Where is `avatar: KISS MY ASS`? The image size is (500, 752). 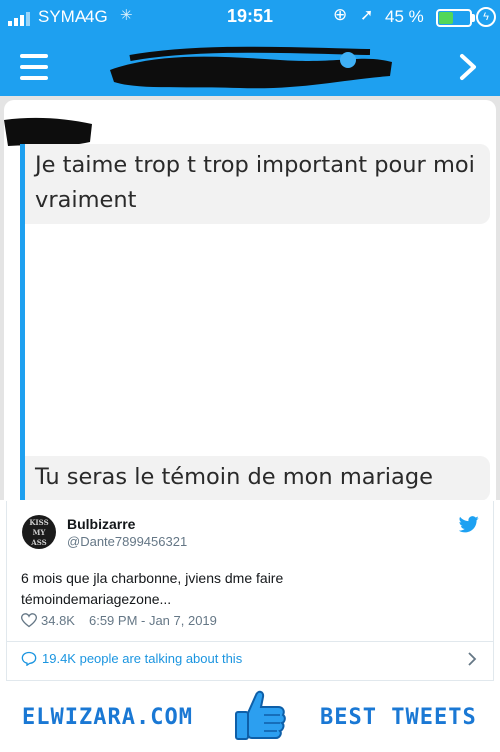 avatar: KISS MY ASS is located at coordinates (39, 532).